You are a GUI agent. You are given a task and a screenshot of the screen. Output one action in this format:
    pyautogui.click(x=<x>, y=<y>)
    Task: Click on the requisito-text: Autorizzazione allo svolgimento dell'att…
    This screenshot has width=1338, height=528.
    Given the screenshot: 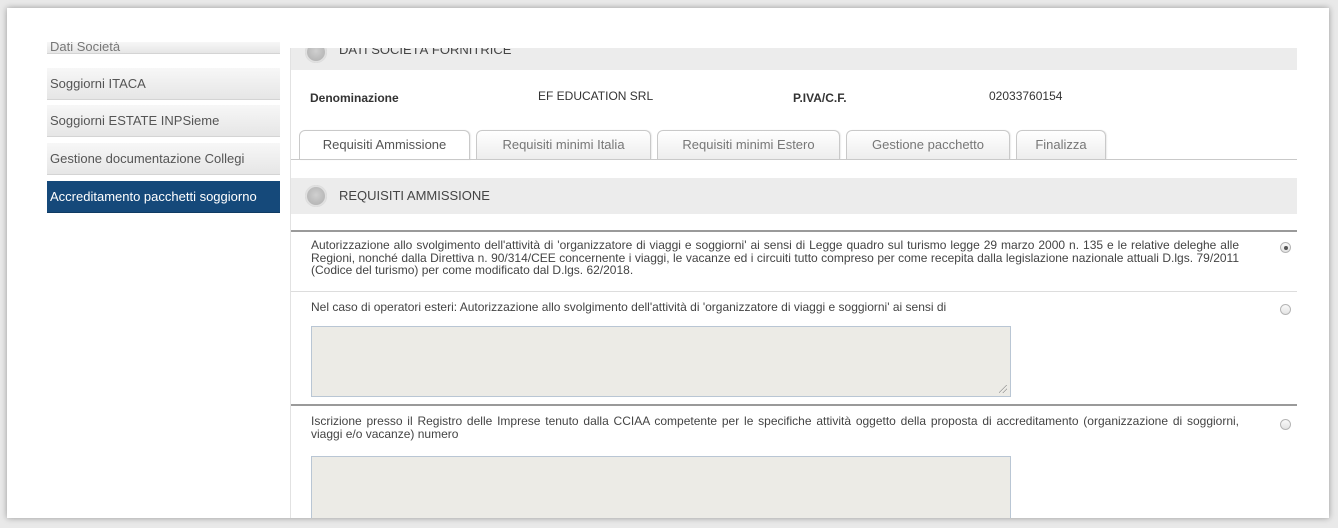 What is the action you would take?
    pyautogui.click(x=775, y=257)
    